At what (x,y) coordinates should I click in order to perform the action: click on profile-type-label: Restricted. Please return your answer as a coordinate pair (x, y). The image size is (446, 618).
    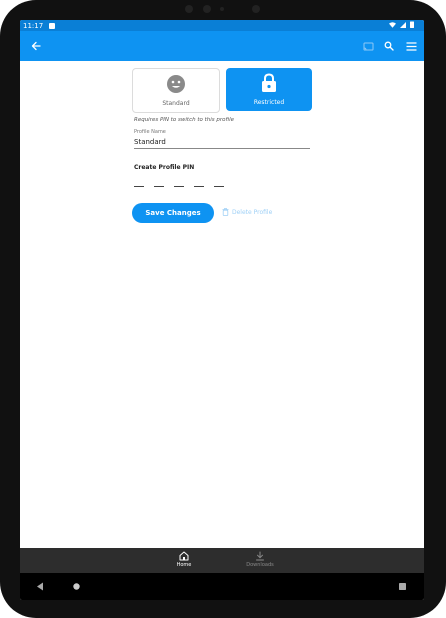
    Looking at the image, I should click on (269, 102).